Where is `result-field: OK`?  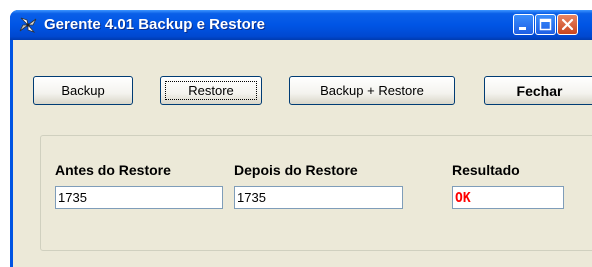
result-field: OK is located at coordinates (508, 197).